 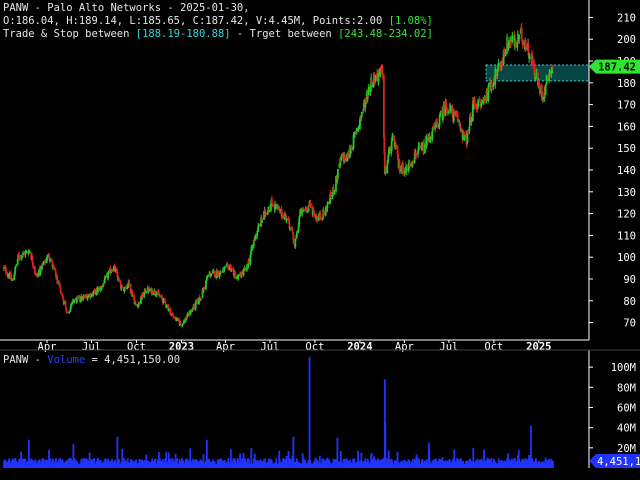 What do you see at coordinates (126, 8) in the screenshot?
I see `chart-title: PANW - Palo Alto Networks - 2025-01-30,` at bounding box center [126, 8].